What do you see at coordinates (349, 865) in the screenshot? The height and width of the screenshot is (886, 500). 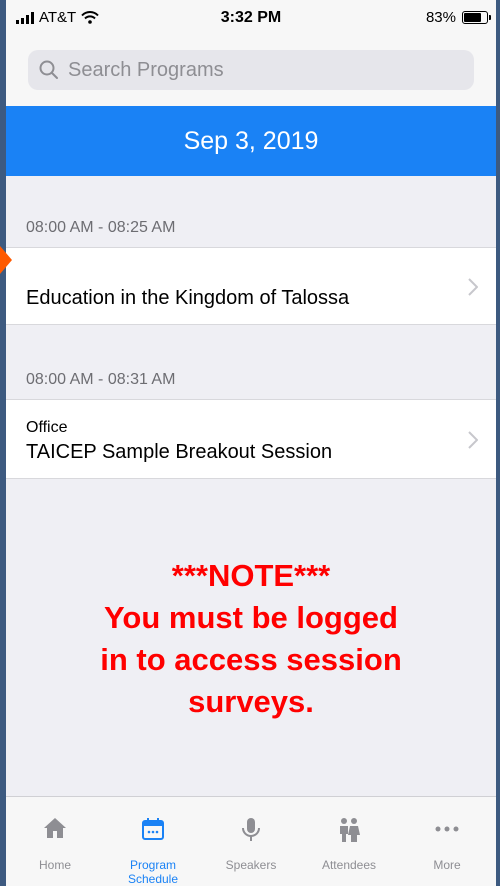 I see `tab-label: Attendees` at bounding box center [349, 865].